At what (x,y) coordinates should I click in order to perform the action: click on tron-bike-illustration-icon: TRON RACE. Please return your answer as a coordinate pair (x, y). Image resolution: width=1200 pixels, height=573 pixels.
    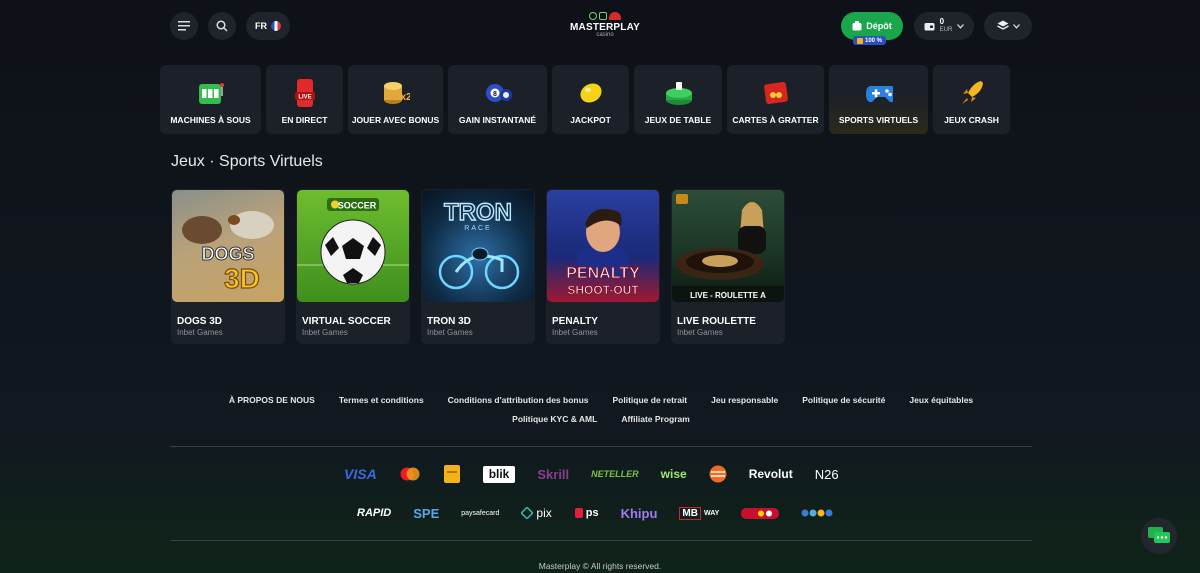
    Looking at the image, I should click on (479, 244).